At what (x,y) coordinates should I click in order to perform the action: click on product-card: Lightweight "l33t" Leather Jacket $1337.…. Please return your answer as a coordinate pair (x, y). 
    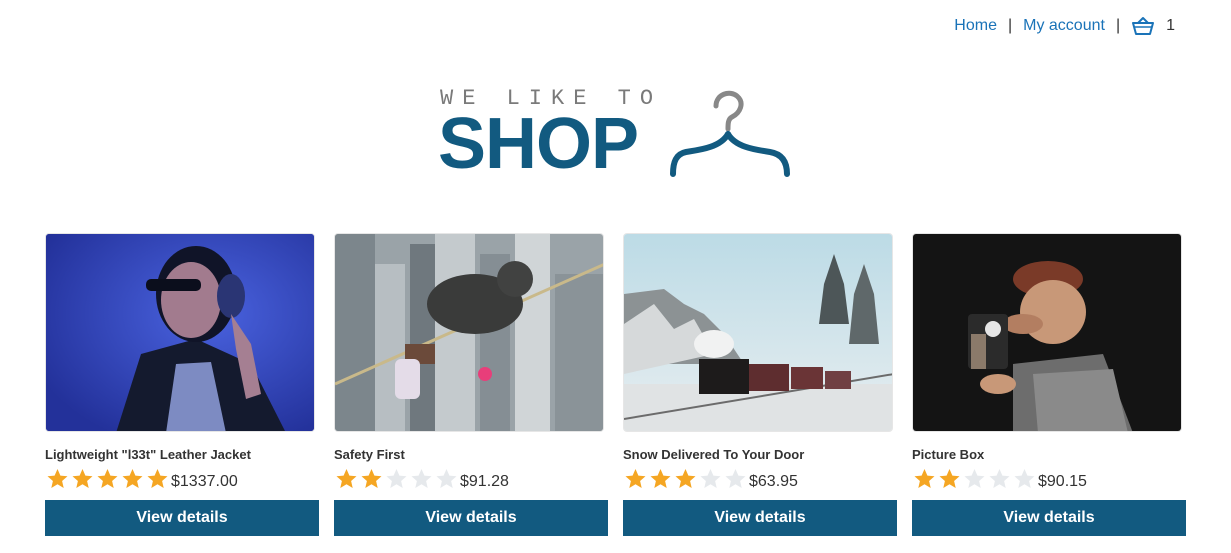
    Looking at the image, I should click on (182, 384).